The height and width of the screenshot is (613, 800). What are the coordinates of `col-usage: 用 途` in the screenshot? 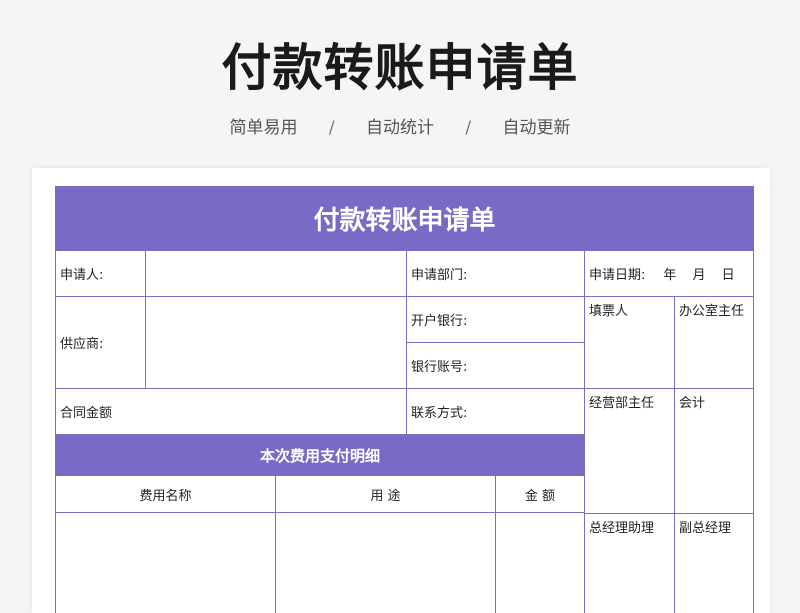 It's located at (385, 494).